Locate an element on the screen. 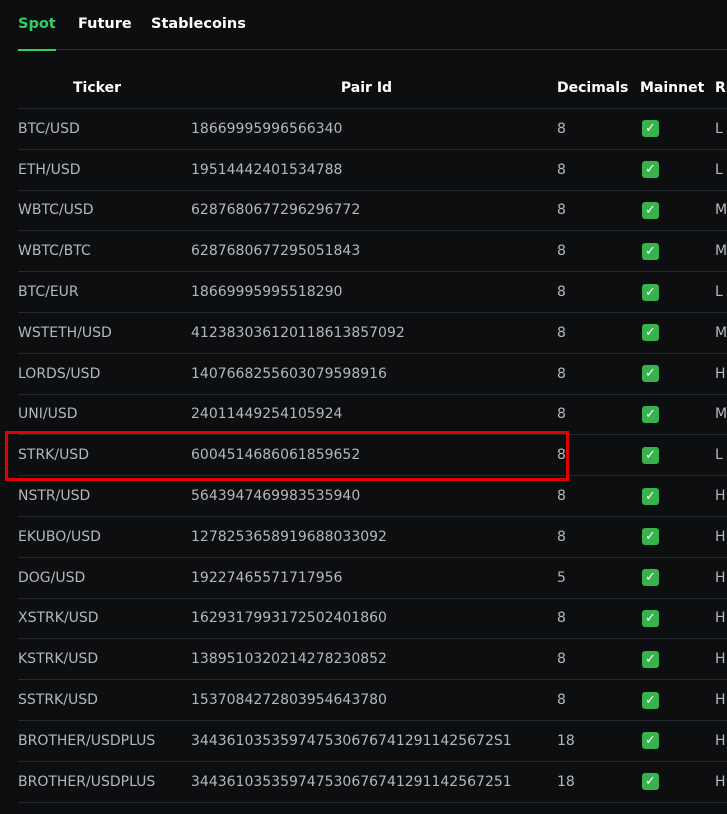 The width and height of the screenshot is (727, 814). tab-spot: Spot is located at coordinates (37, 33).